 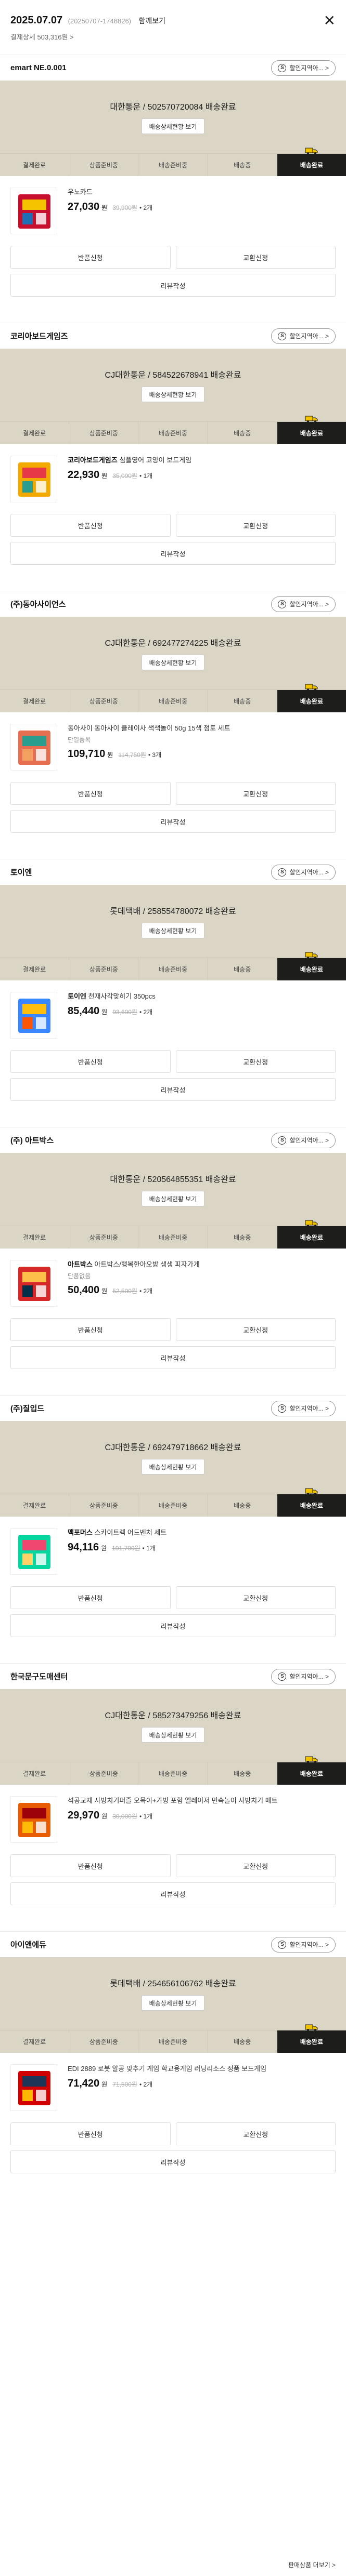 I want to click on payment-detail-link: 결제상세 503,316원 >, so click(x=173, y=37).